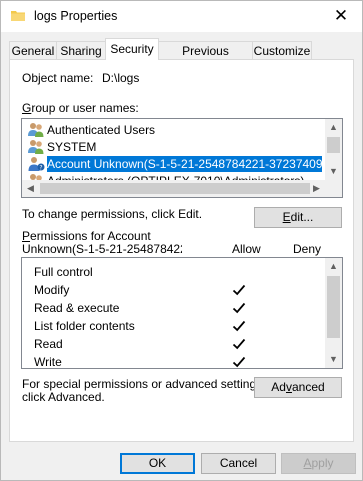  What do you see at coordinates (176, 360) in the screenshot?
I see `perm-row-write: Write` at bounding box center [176, 360].